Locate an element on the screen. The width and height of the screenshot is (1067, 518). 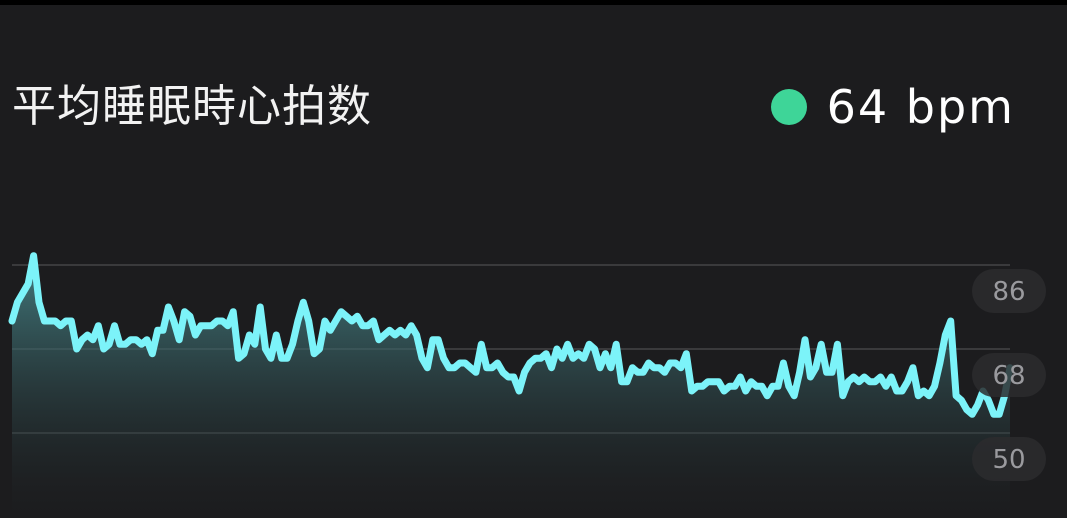
y-tick-86: 86 is located at coordinates (1009, 291).